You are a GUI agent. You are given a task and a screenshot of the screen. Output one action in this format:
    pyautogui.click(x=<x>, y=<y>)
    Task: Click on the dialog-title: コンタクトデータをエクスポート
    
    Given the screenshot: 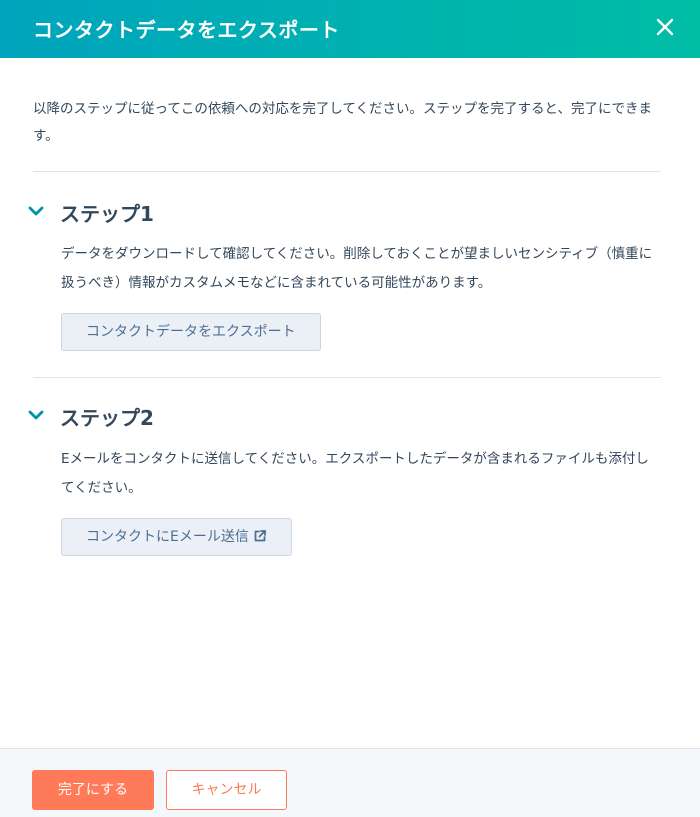 What is the action you would take?
    pyautogui.click(x=186, y=30)
    